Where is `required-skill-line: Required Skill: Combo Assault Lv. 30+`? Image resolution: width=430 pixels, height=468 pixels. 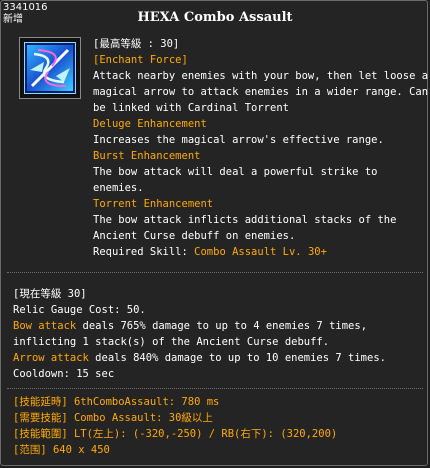 required-skill-line: Required Skill: Combo Assault Lv. 30+ is located at coordinates (210, 252).